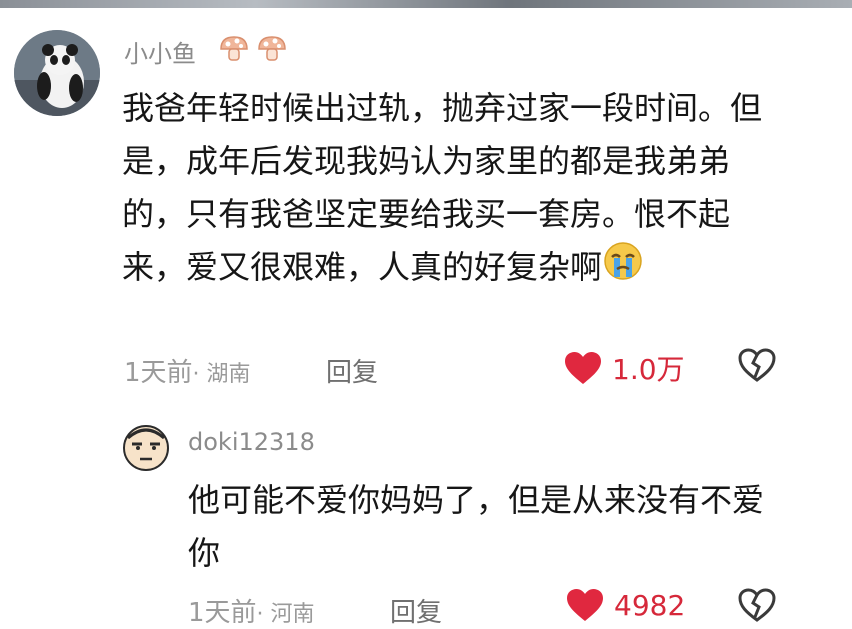 Image resolution: width=852 pixels, height=629 pixels. Describe the element at coordinates (221, 374) in the screenshot. I see `comment-location: · 湖南` at that location.